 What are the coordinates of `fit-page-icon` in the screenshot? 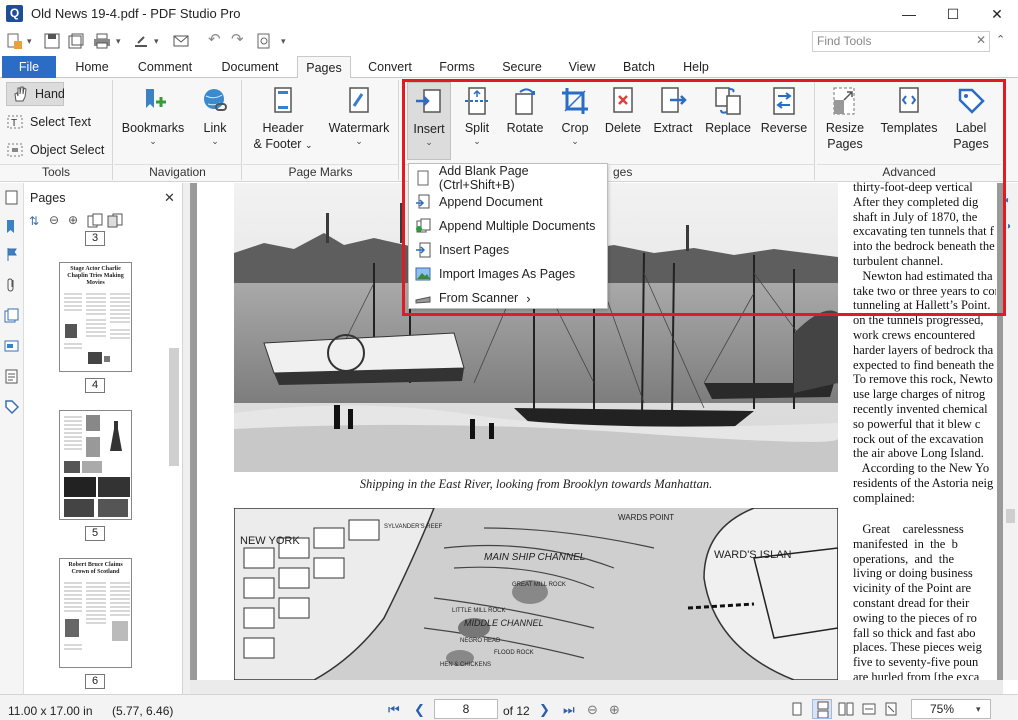 It's located at (891, 709).